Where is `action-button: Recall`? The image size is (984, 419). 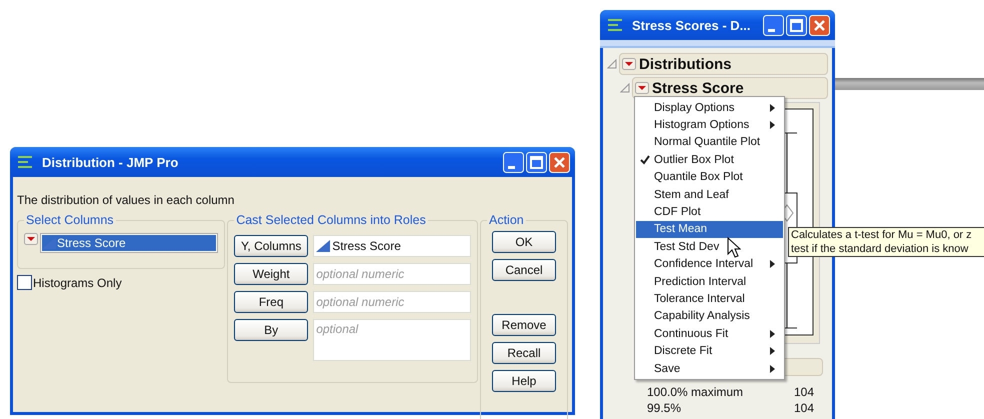 action-button: Recall is located at coordinates (524, 353).